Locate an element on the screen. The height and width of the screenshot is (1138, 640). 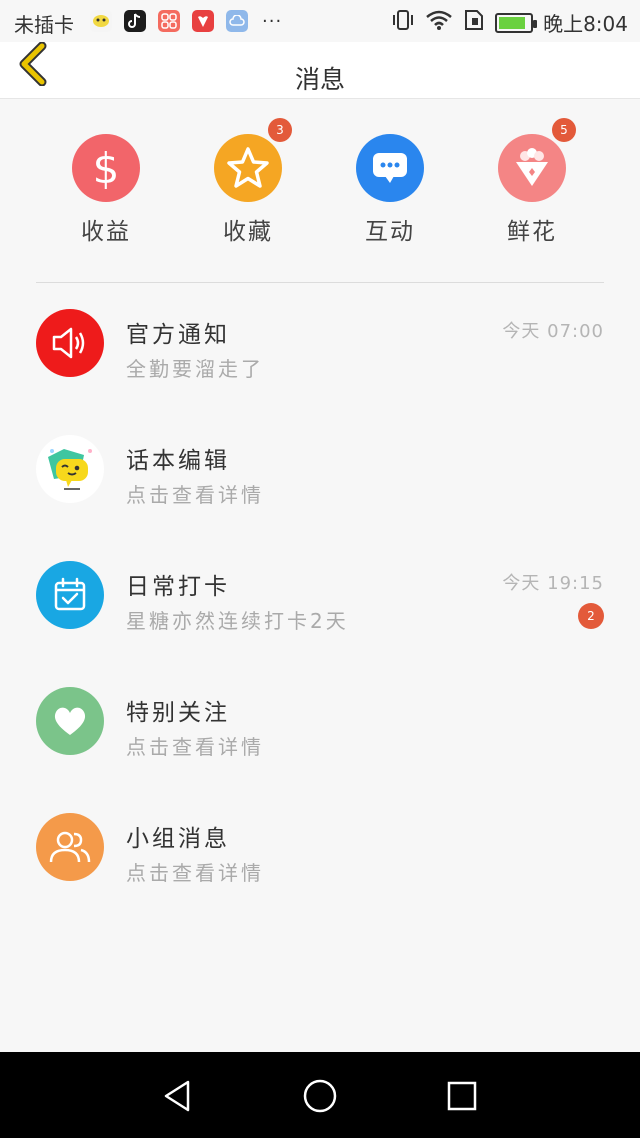
dollar-icon: $ is located at coordinates (106, 168).